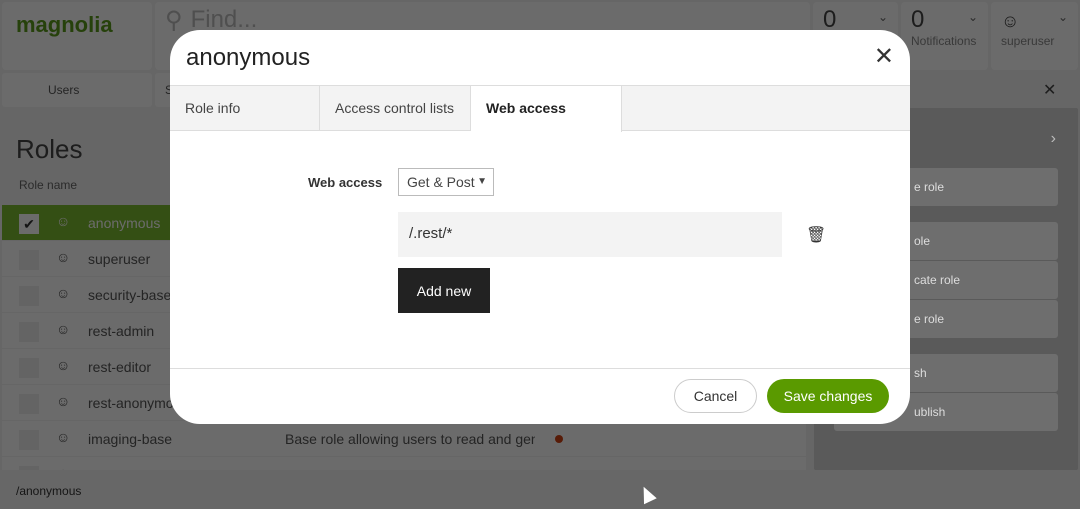 The width and height of the screenshot is (1080, 509). I want to click on web-access-label: Web access, so click(345, 182).